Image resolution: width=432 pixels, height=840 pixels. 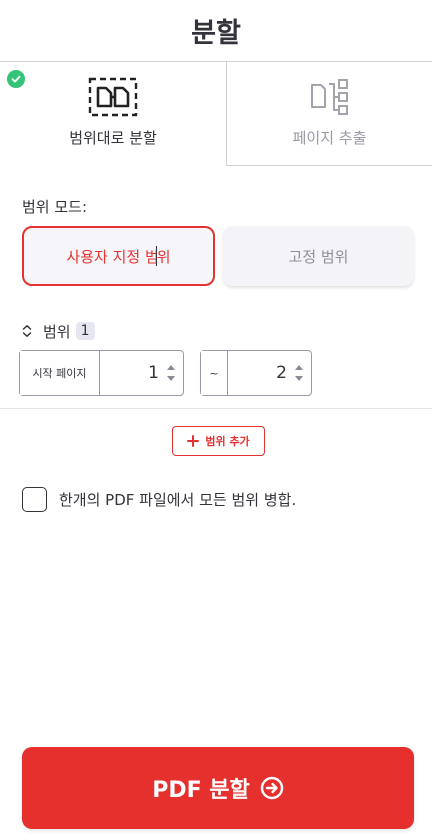 I want to click on plus-icon, so click(x=193, y=441).